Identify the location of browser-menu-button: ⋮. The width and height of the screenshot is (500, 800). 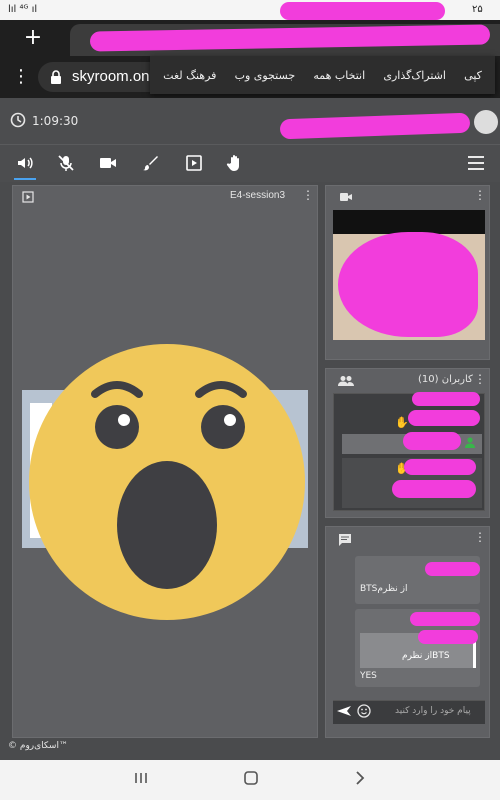
(21, 77).